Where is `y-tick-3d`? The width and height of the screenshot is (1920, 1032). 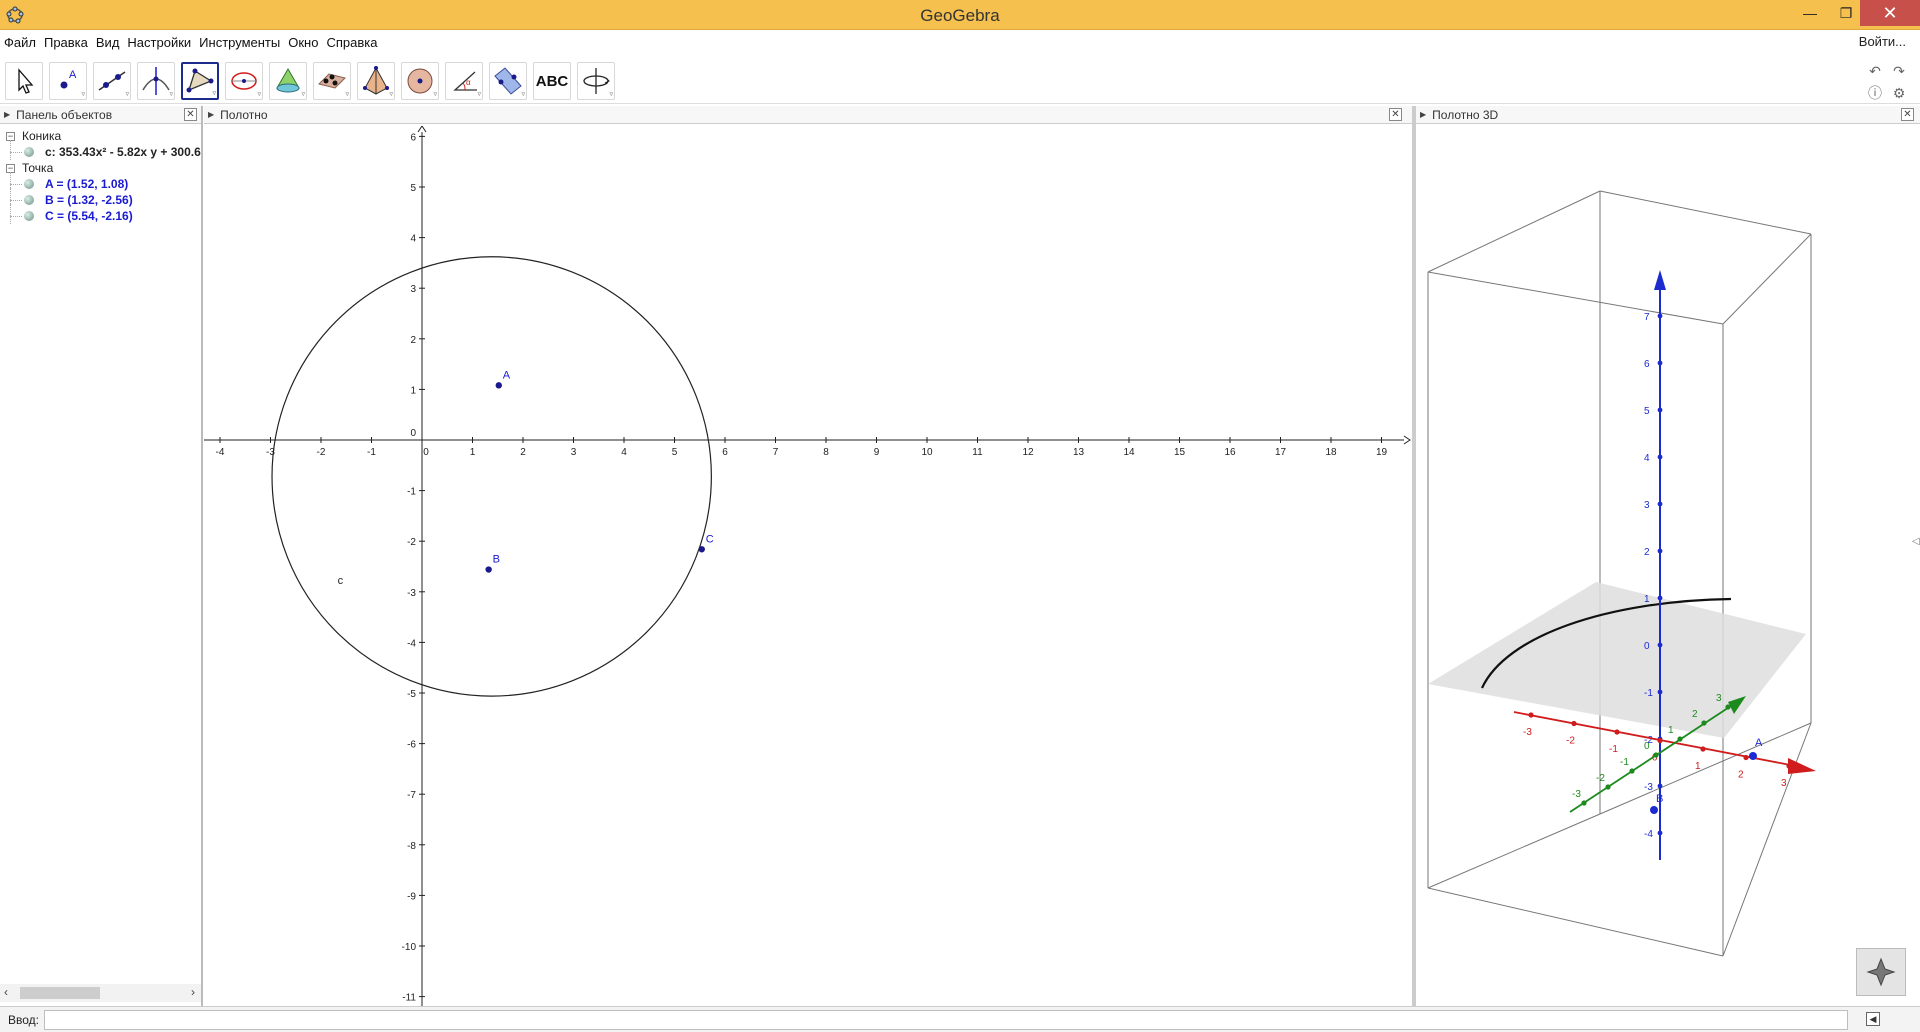 y-tick-3d is located at coordinates (1728, 707).